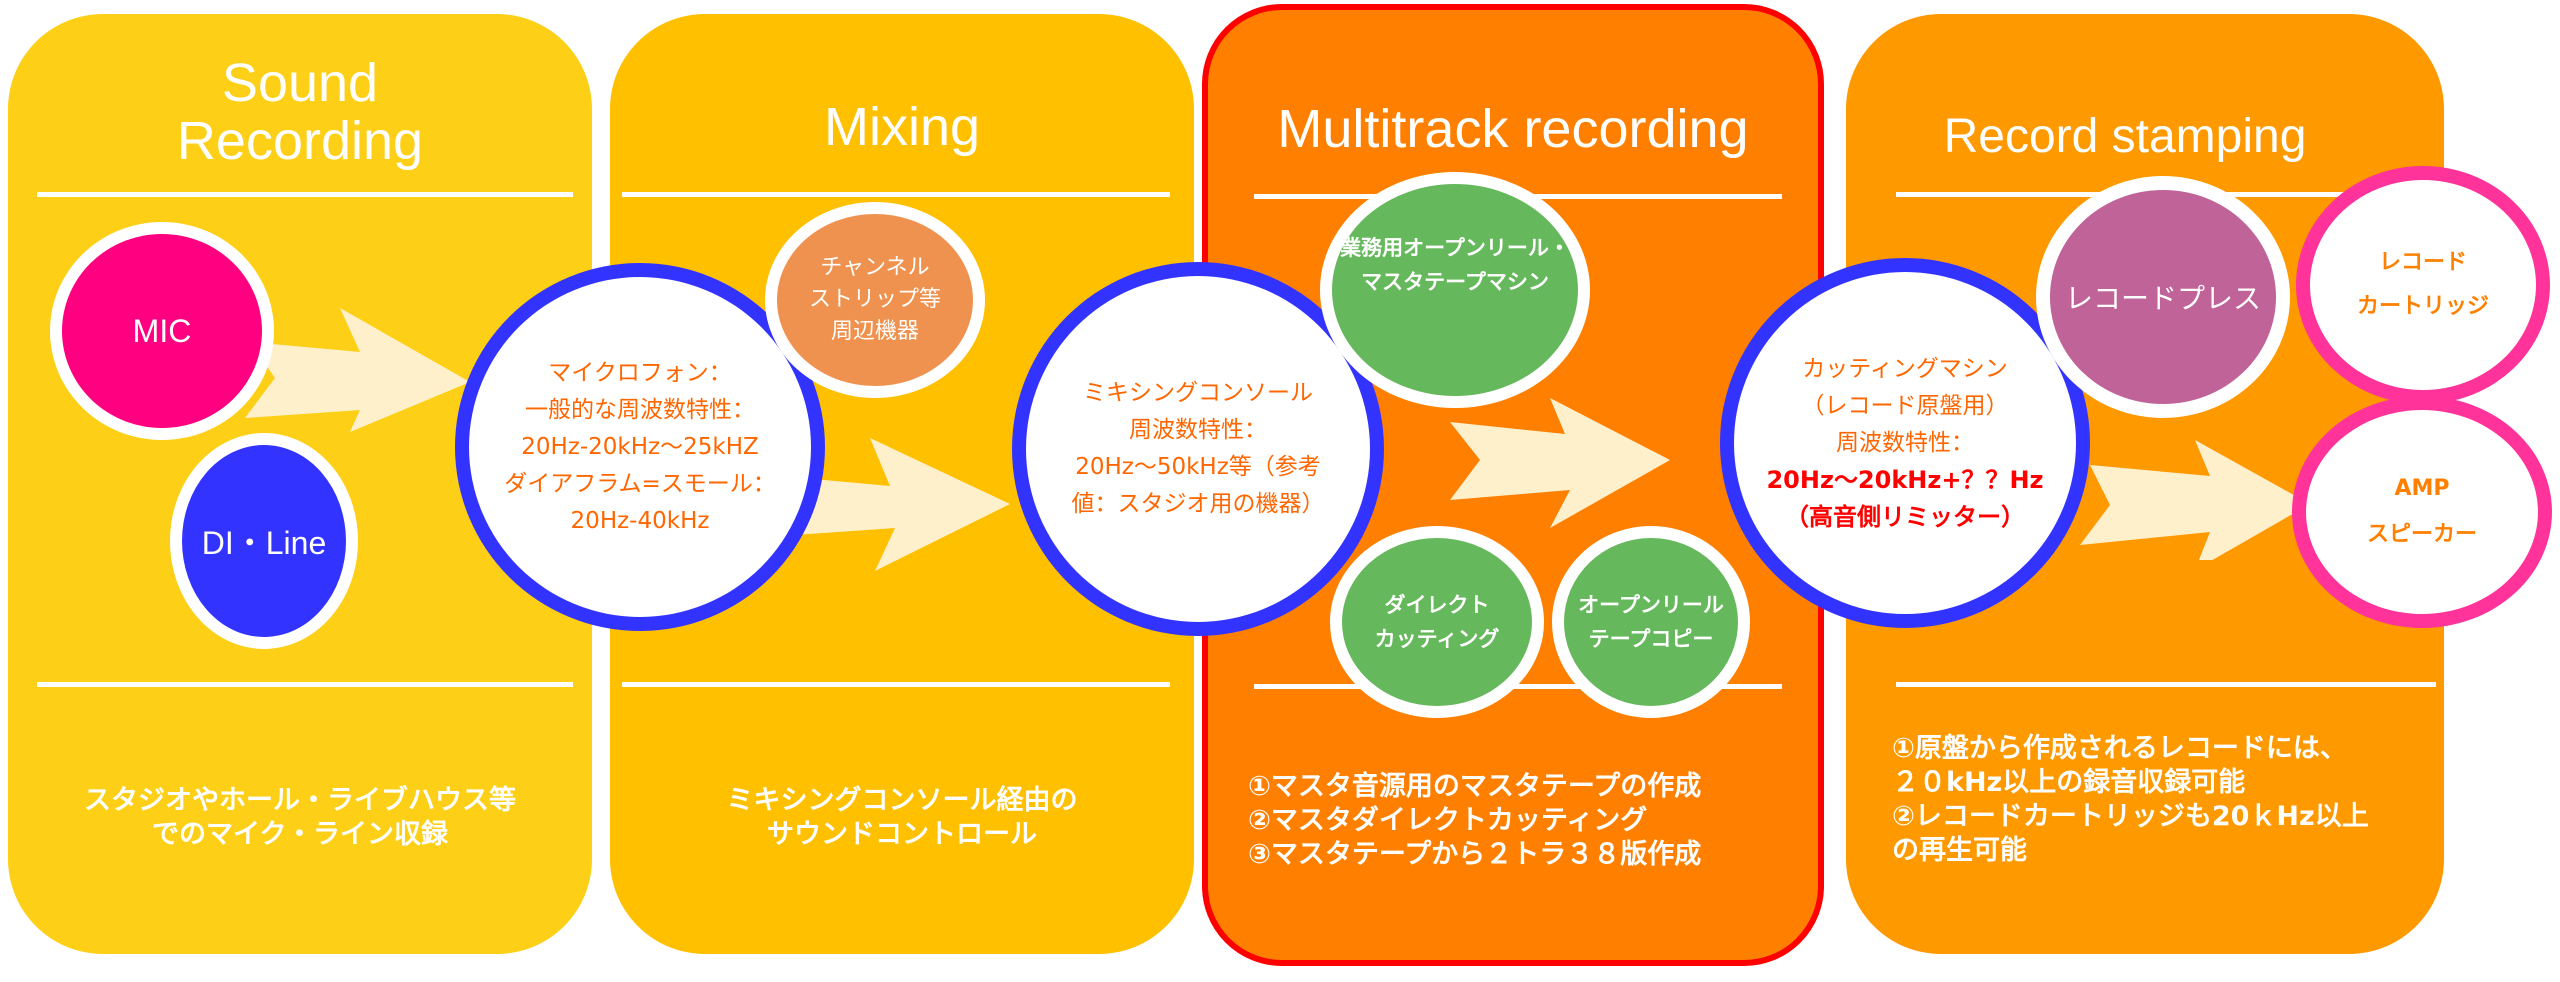 The height and width of the screenshot is (982, 2560). I want to click on node-line: ダイレクト, so click(1437, 605).